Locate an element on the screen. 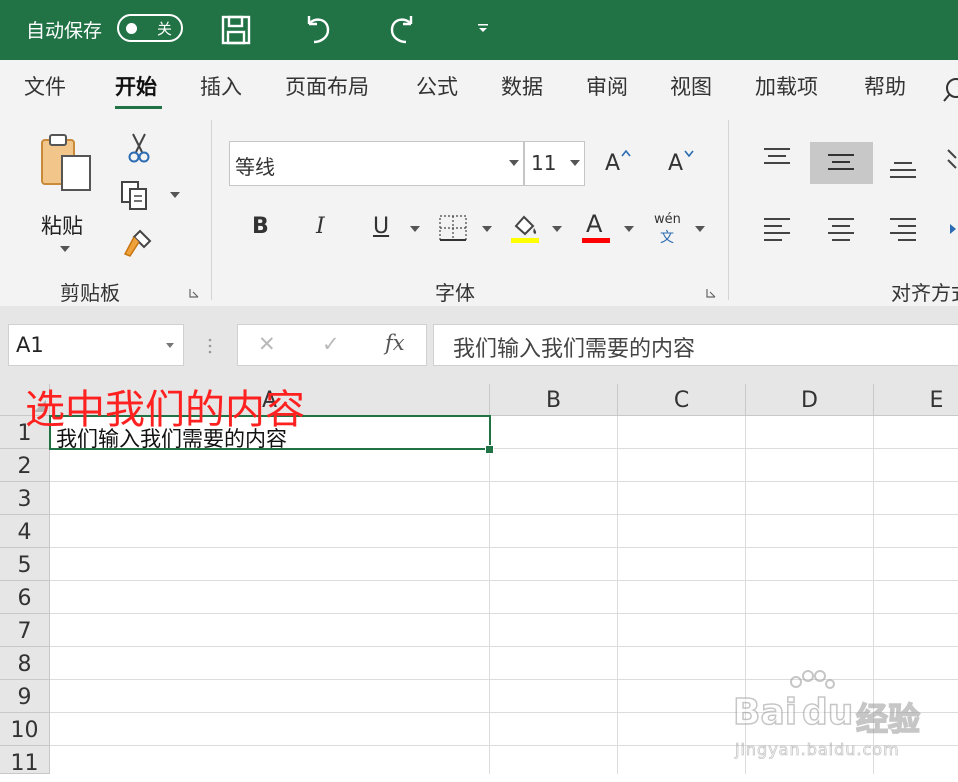 Image resolution: width=958 pixels, height=782 pixels. font-color-button: A is located at coordinates (596, 227).